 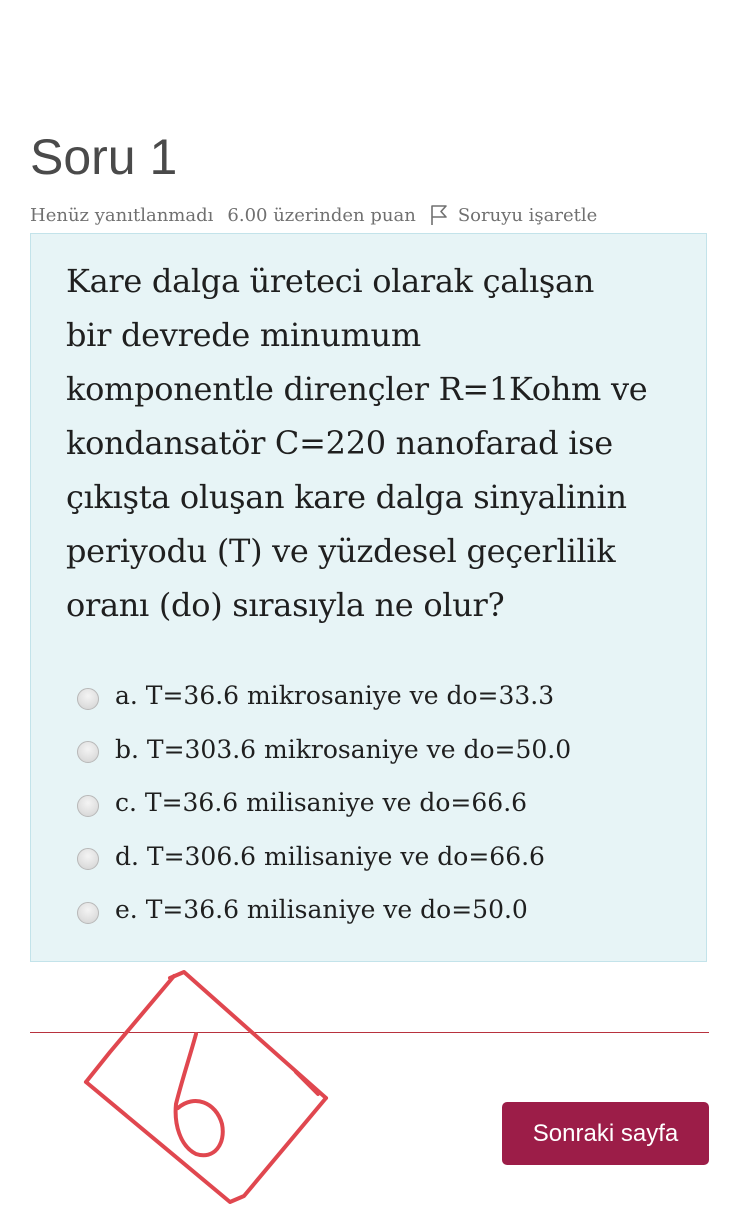 What do you see at coordinates (330, 281) in the screenshot?
I see `question-text-line: Kare dalga üreteci olarak çalışan` at bounding box center [330, 281].